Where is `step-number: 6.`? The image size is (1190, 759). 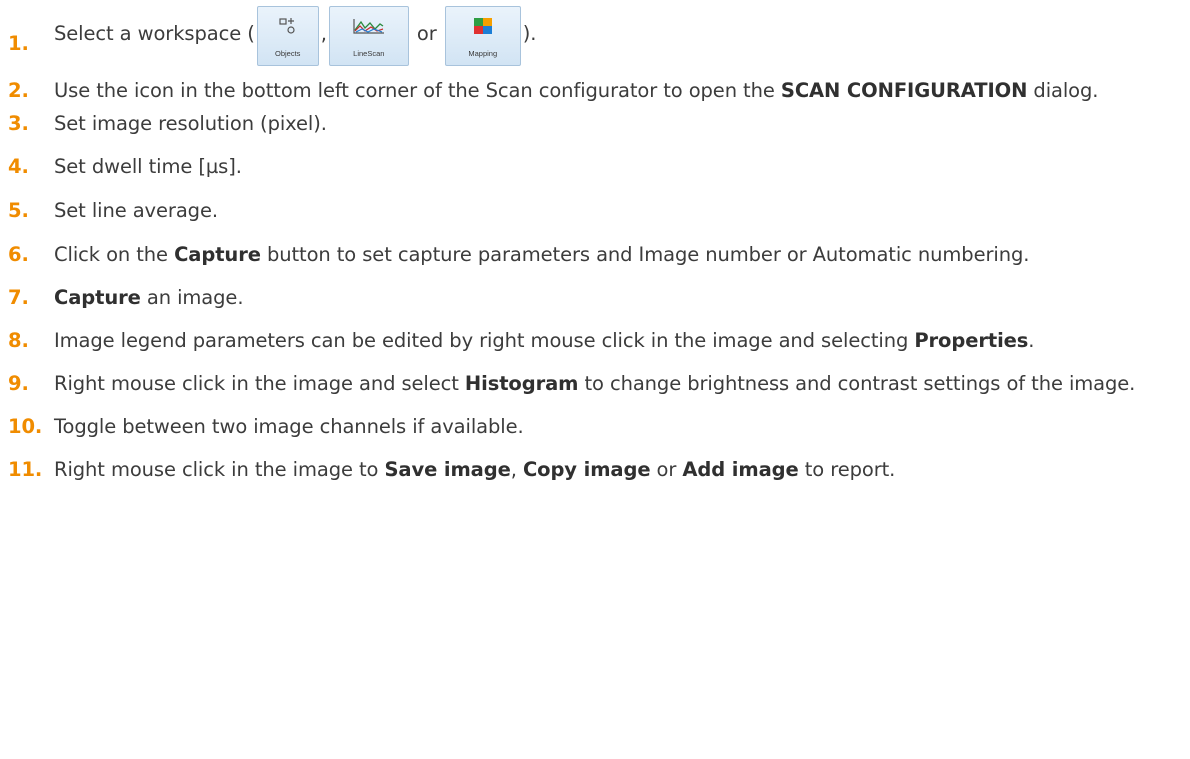 step-number: 6. is located at coordinates (18, 254).